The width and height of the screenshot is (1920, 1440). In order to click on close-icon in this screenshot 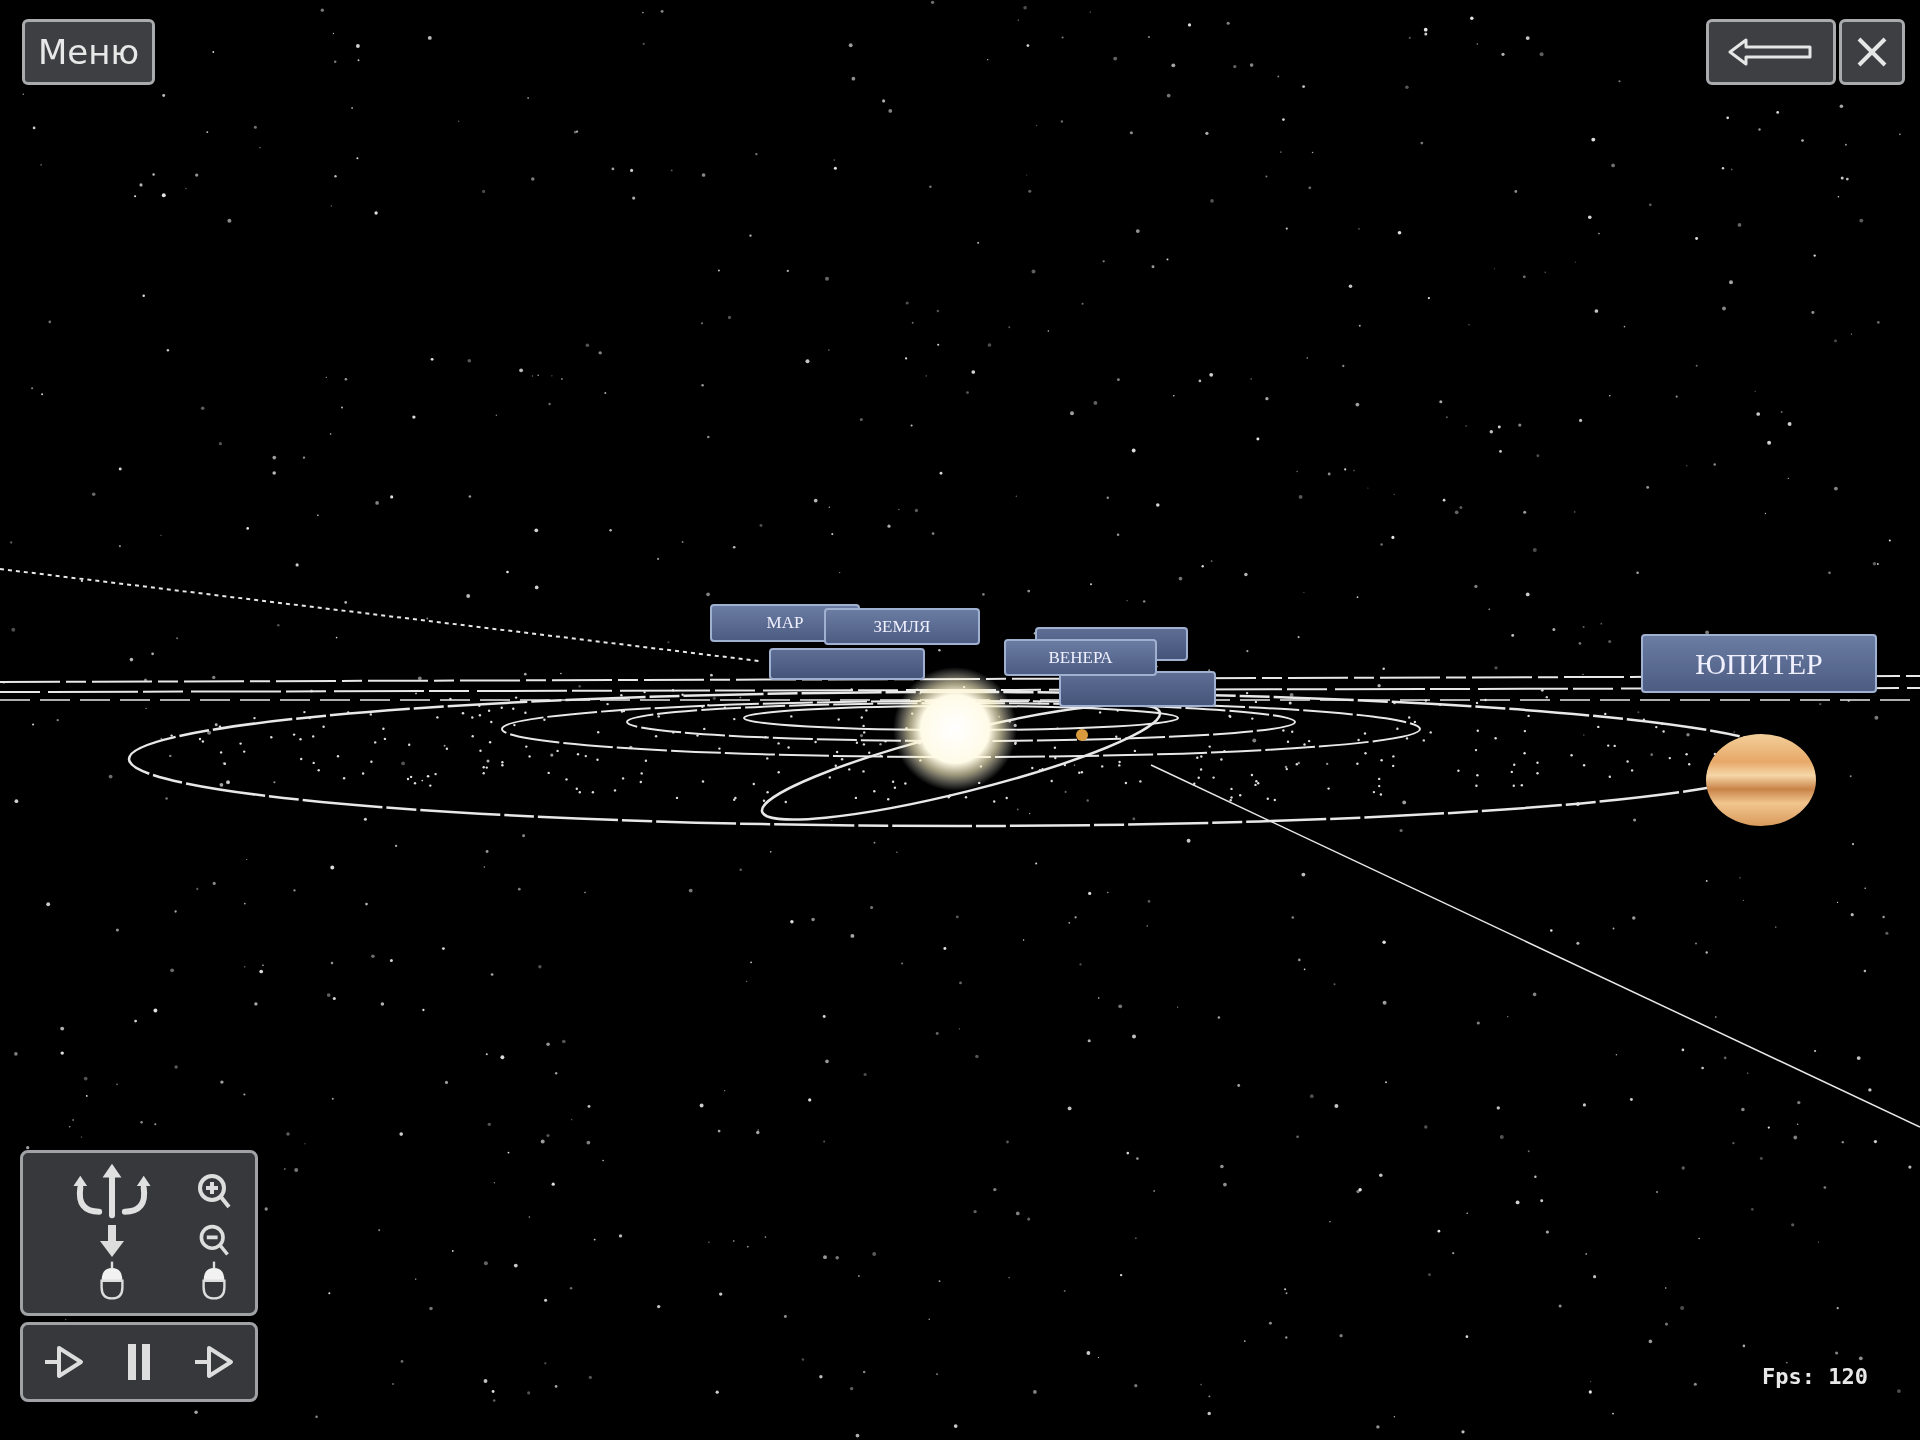, I will do `click(1872, 52)`.